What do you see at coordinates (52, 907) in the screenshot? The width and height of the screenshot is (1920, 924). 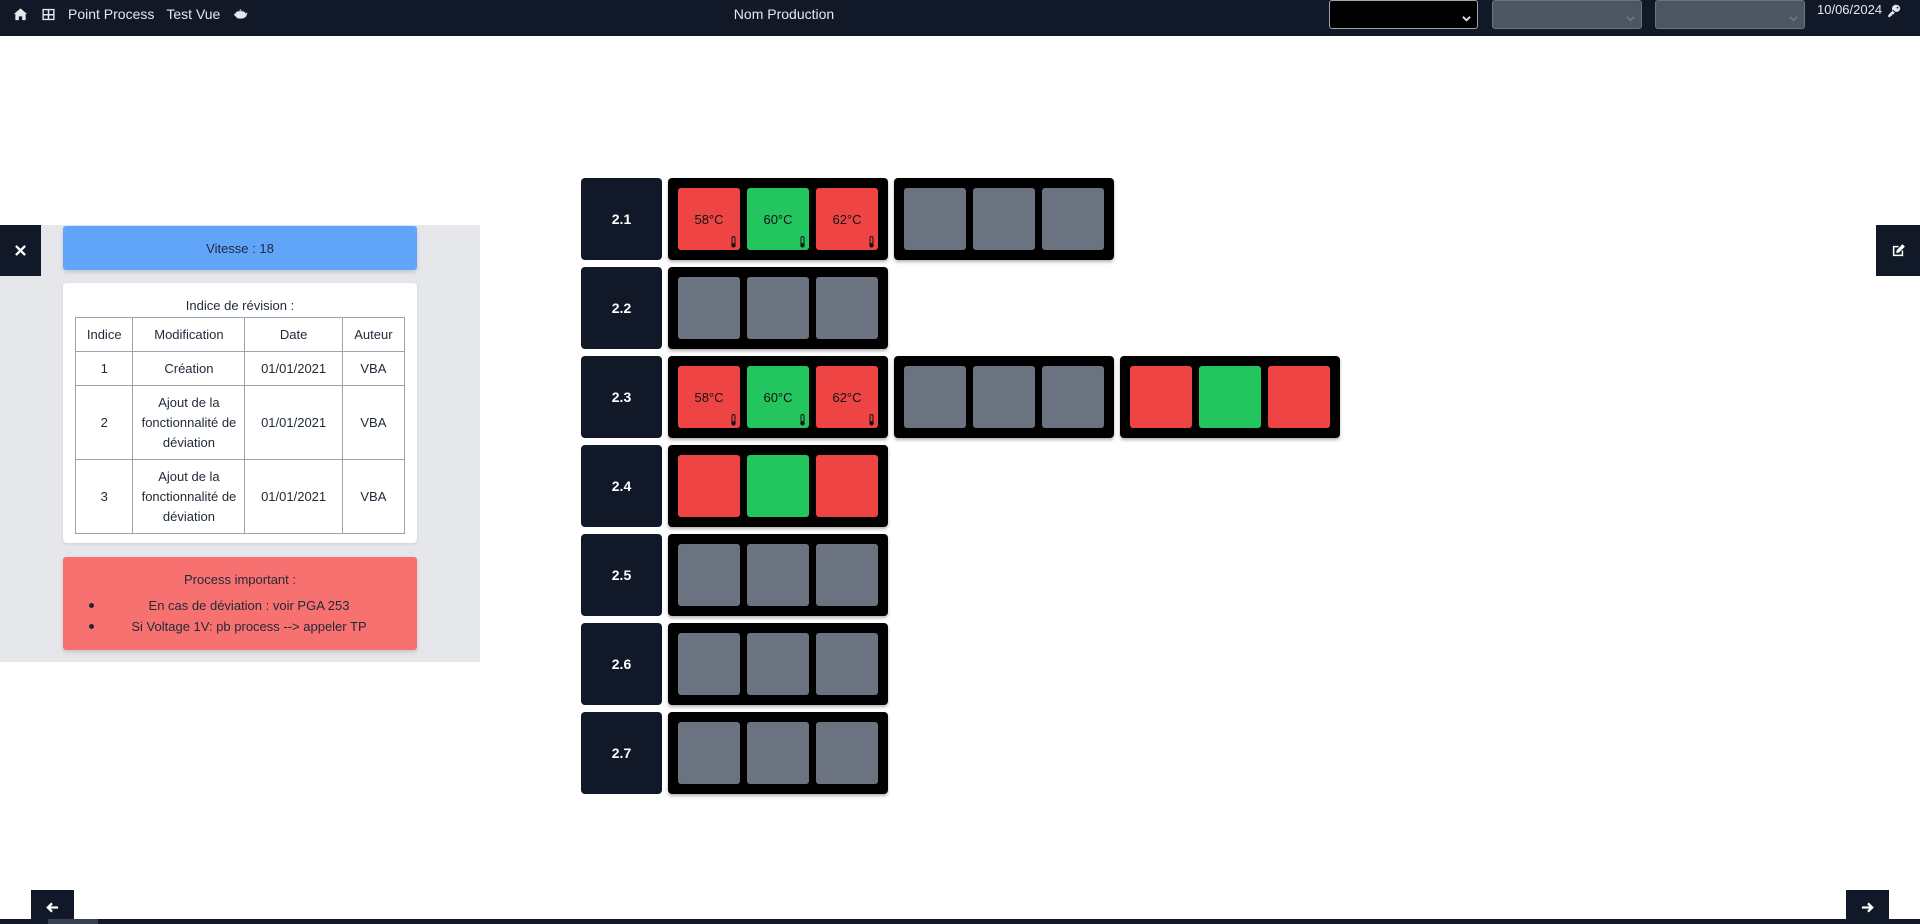 I see `arrow-left-icon` at bounding box center [52, 907].